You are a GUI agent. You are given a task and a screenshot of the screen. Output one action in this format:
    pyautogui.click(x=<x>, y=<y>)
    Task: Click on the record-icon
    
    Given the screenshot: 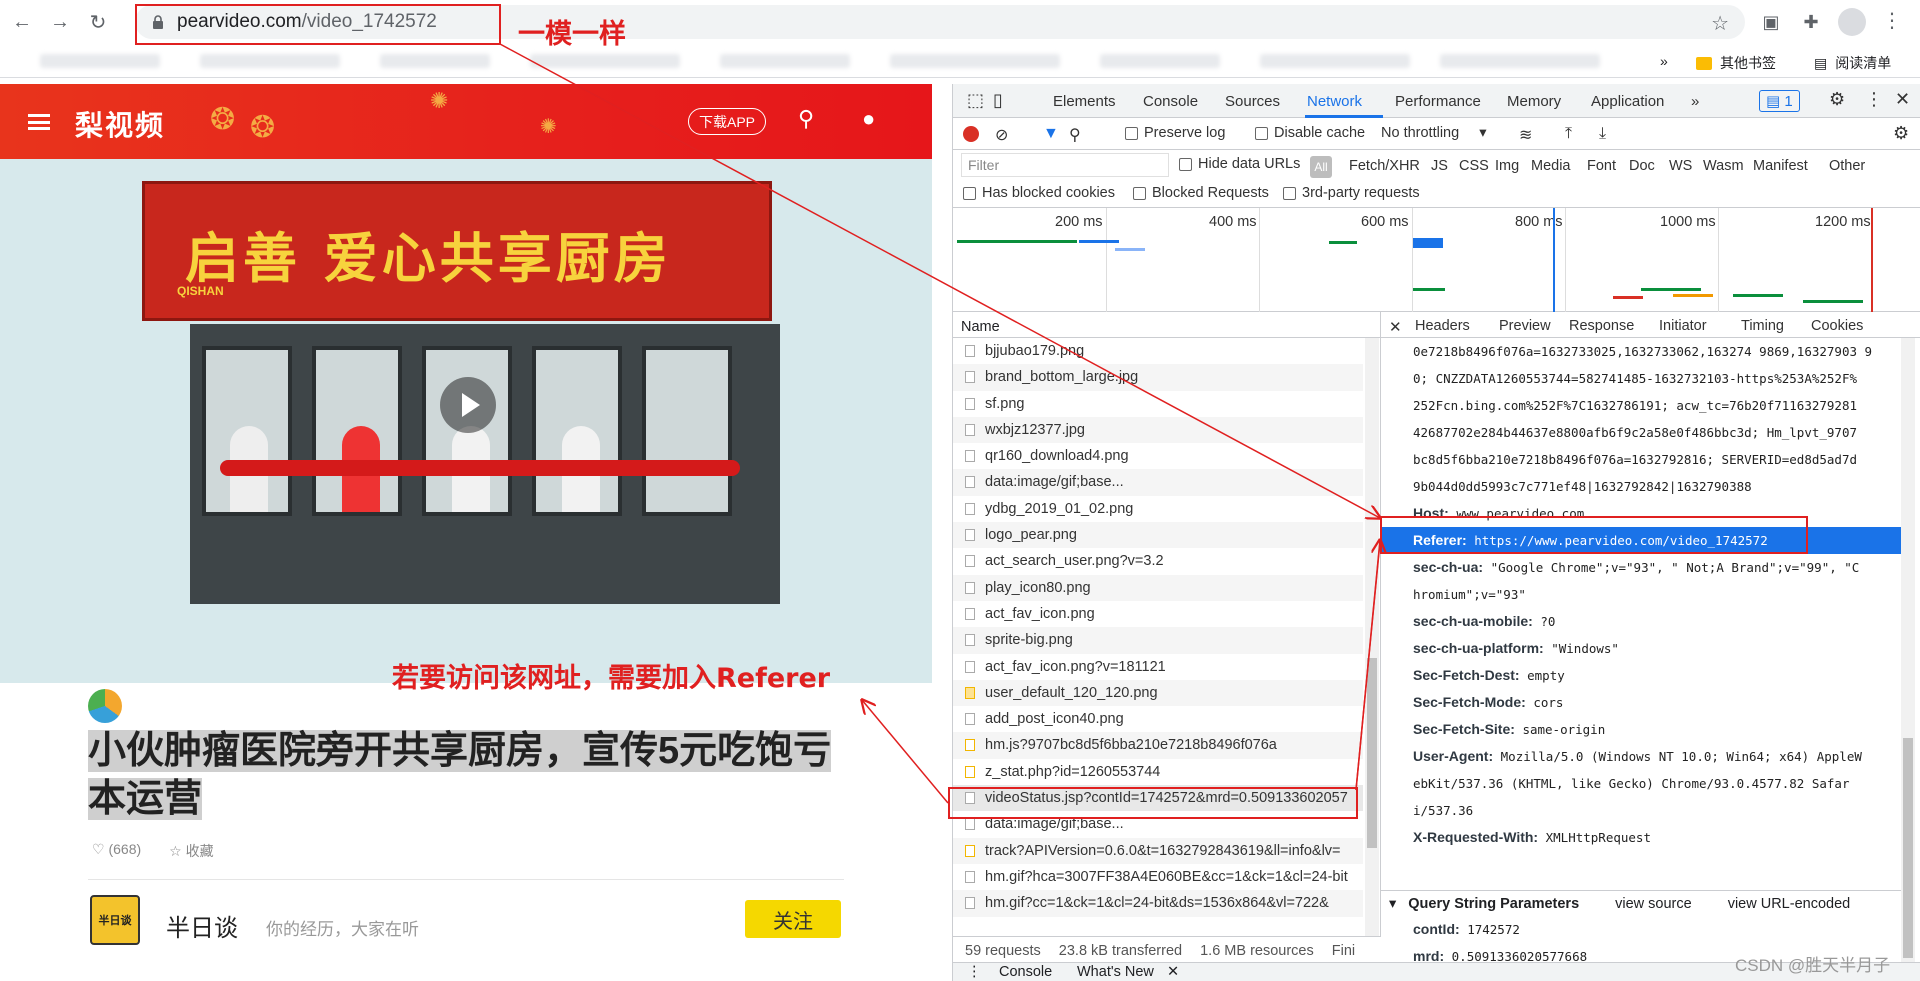 What is the action you would take?
    pyautogui.click(x=971, y=134)
    